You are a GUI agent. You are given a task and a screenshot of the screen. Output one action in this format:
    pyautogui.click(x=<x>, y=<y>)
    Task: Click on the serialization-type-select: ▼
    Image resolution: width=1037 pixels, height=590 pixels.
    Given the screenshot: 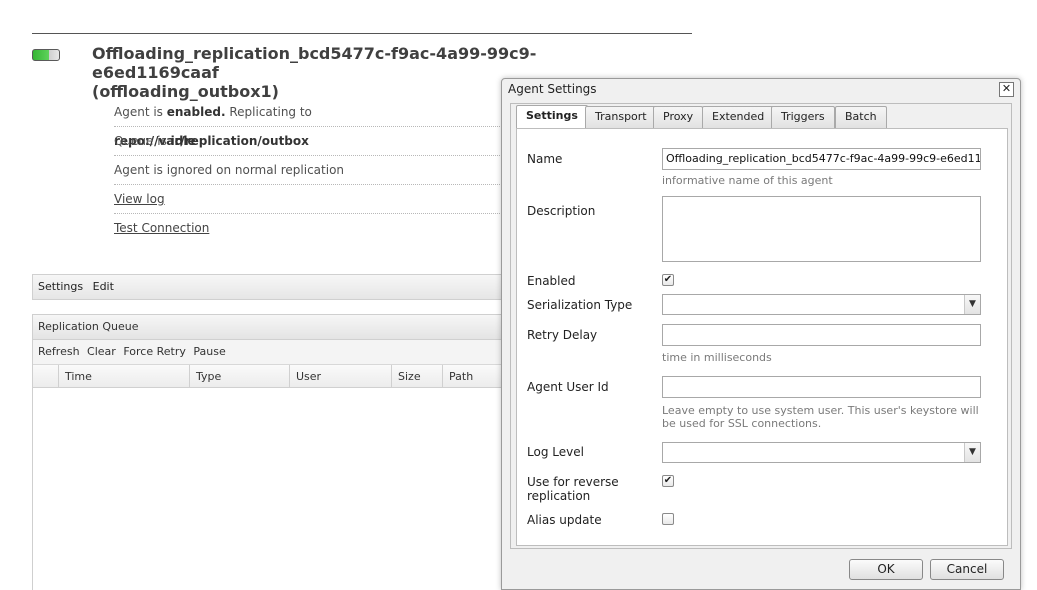 What is the action you would take?
    pyautogui.click(x=821, y=304)
    